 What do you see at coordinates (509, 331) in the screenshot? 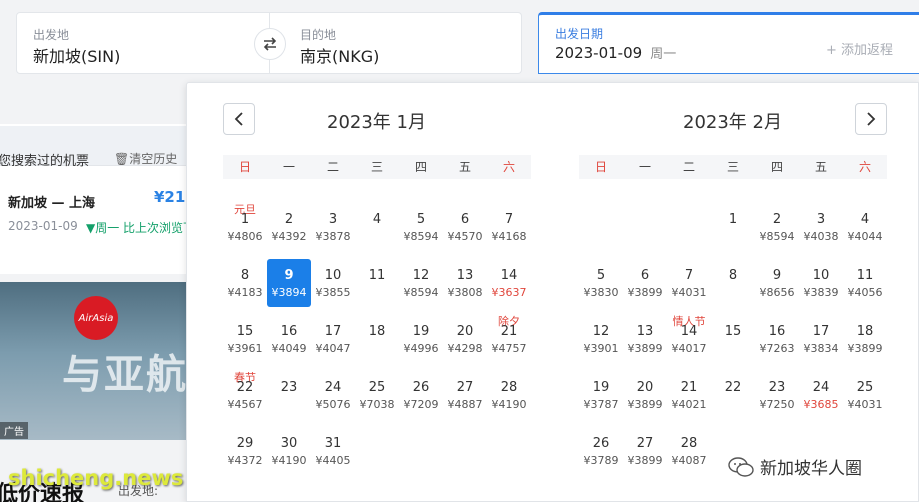
I see `day-number: 21` at bounding box center [509, 331].